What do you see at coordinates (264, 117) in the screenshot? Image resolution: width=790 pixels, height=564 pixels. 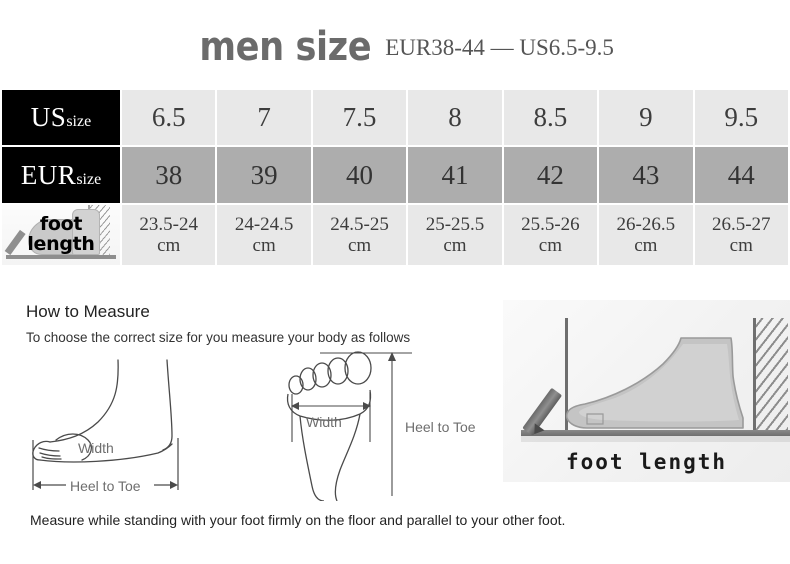 I see `cell-us-1: 7` at bounding box center [264, 117].